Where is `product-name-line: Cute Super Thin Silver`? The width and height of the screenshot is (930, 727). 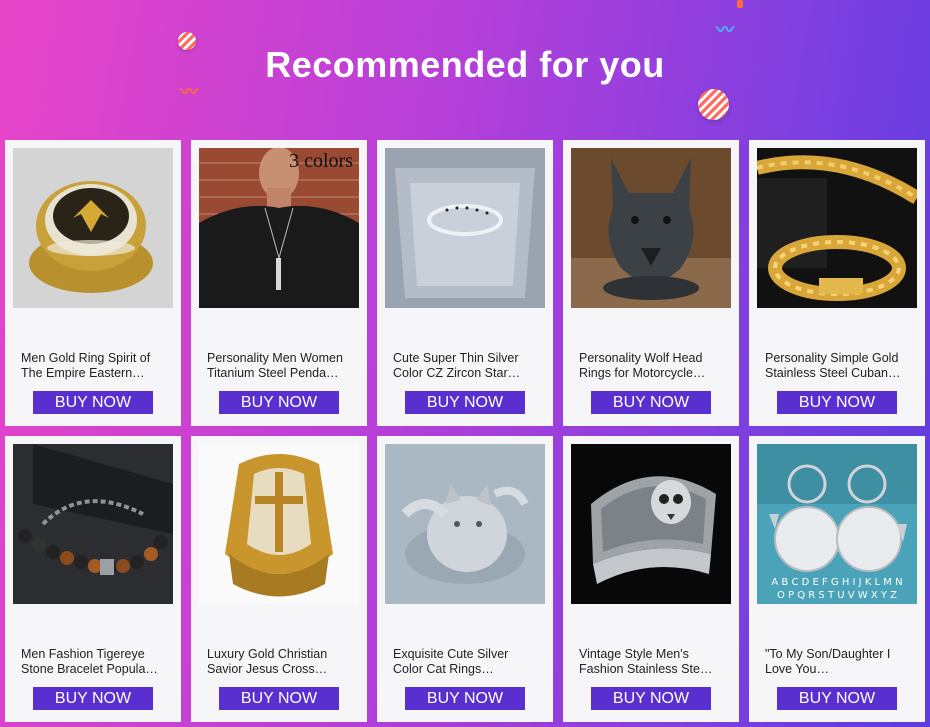 product-name-line: Cute Super Thin Silver is located at coordinates (456, 358).